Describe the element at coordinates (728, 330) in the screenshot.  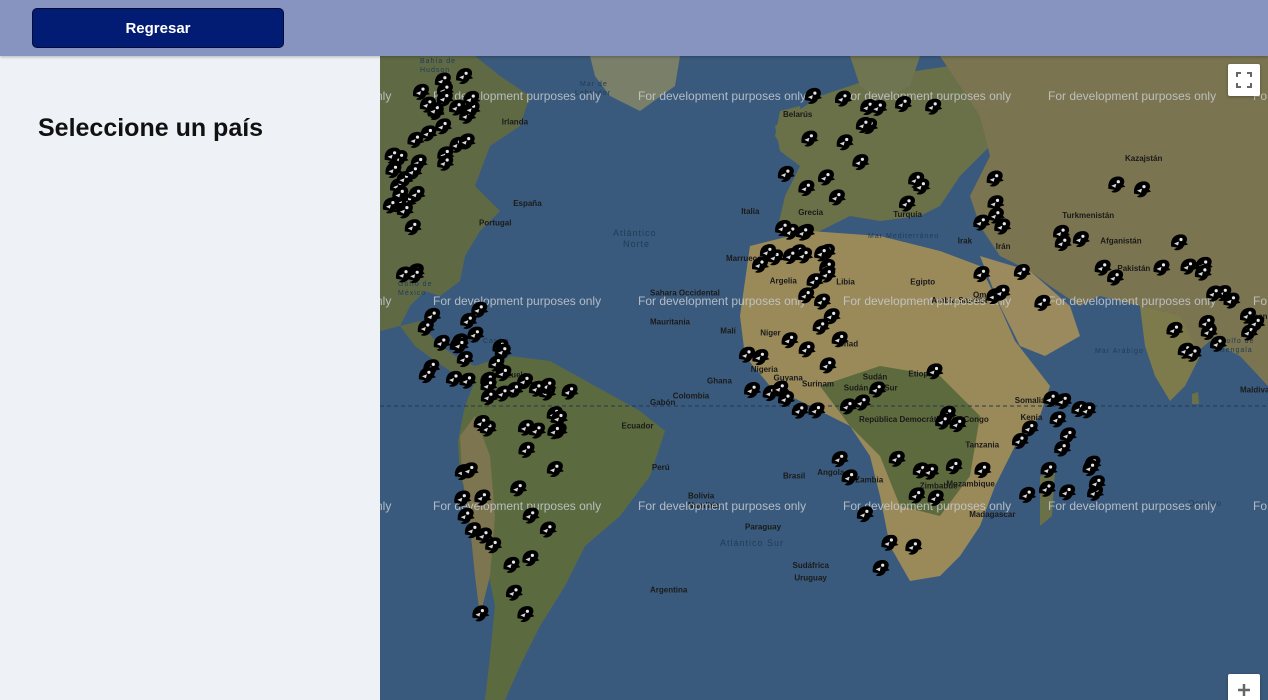
I see `country-label: Malí` at that location.